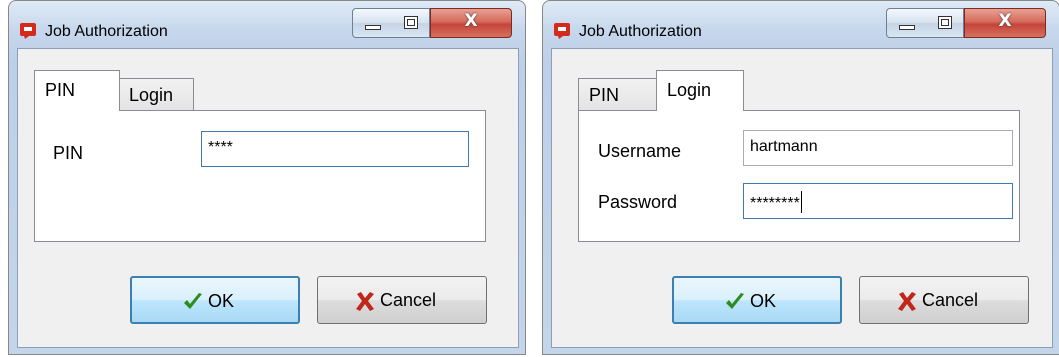 The image size is (1059, 357). I want to click on pin-value: ****, so click(220, 147).